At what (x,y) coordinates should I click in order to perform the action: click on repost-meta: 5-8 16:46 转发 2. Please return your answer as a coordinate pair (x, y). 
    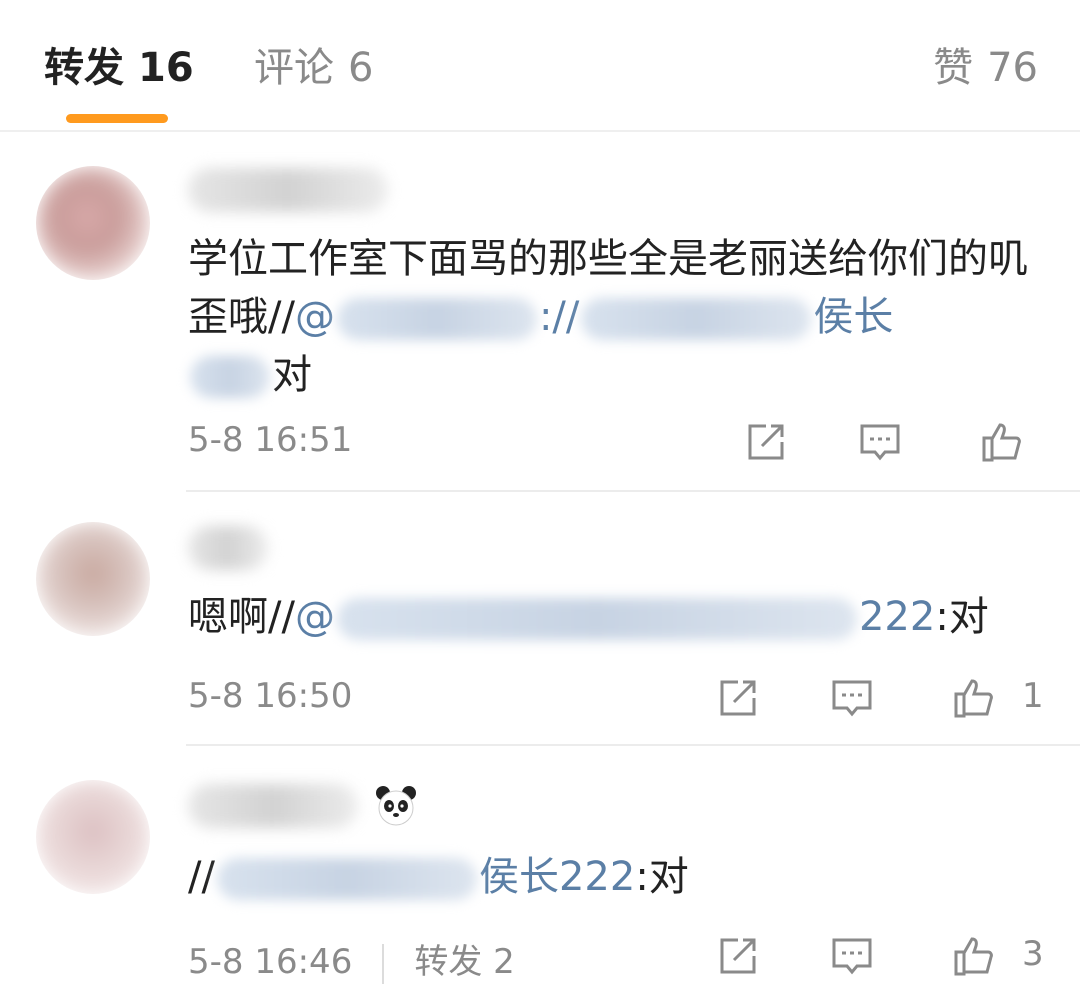
    Looking at the image, I should click on (351, 959).